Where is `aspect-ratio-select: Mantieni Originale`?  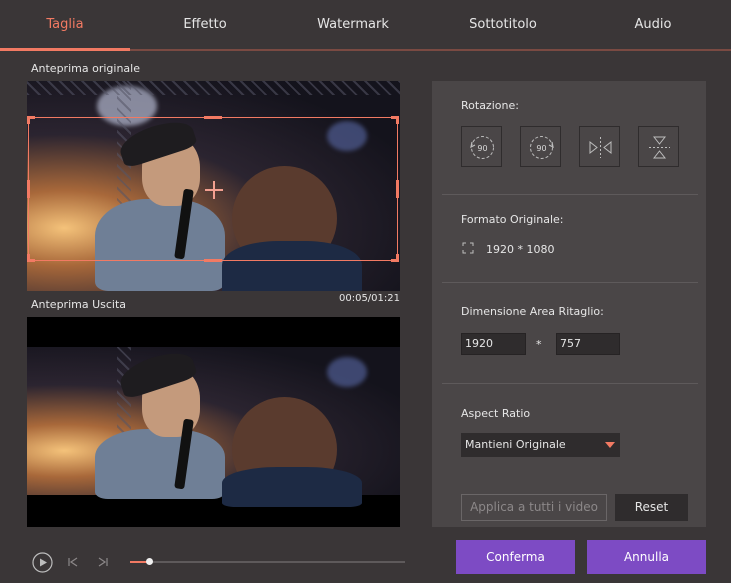 aspect-ratio-select: Mantieni Originale is located at coordinates (540, 445).